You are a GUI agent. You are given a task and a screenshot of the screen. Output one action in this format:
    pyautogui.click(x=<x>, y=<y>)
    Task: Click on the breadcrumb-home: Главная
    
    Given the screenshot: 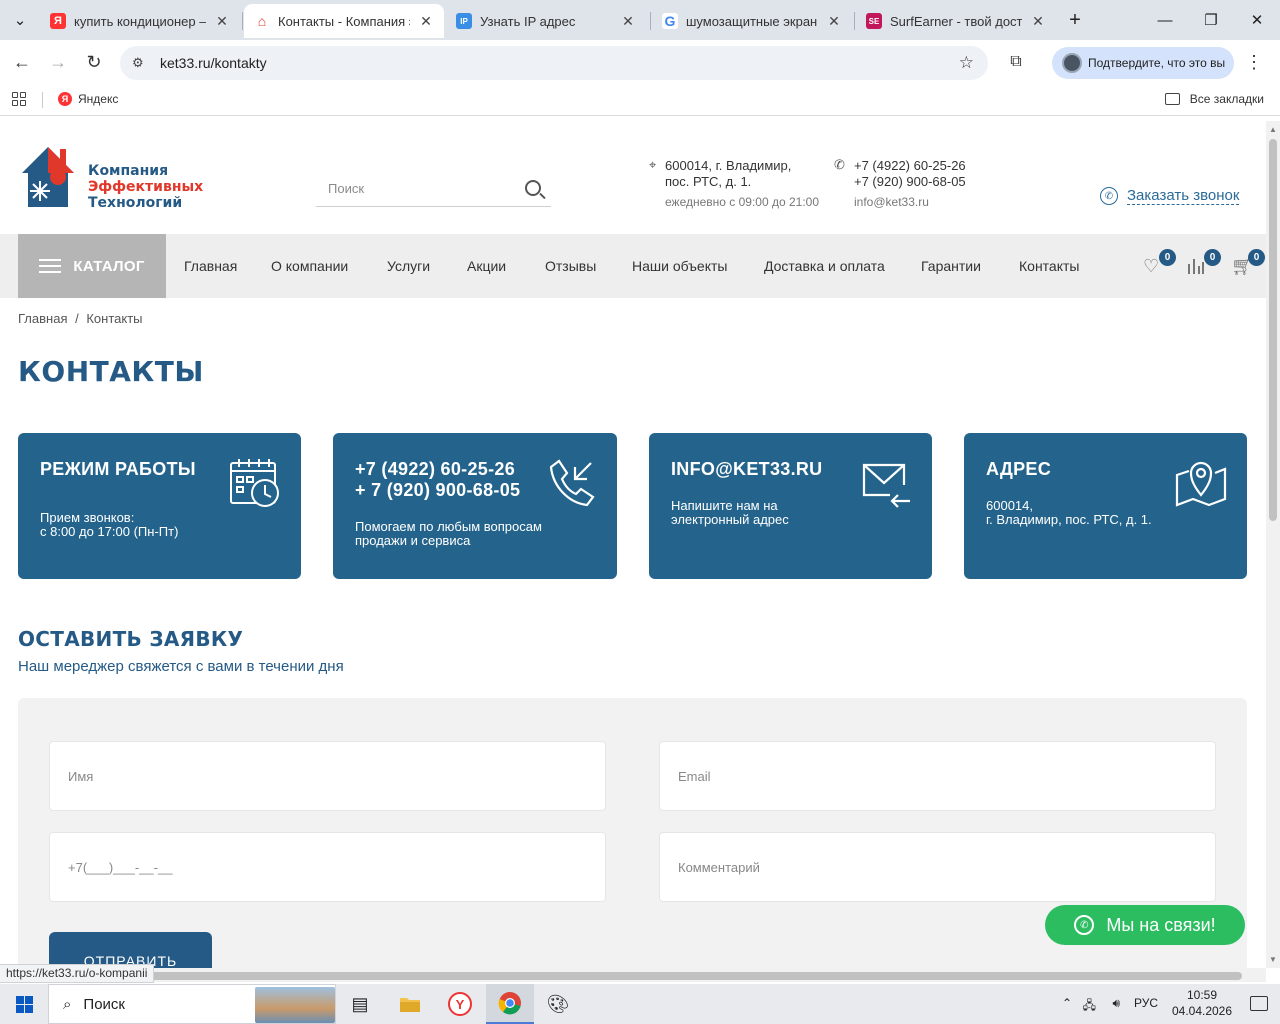 What is the action you would take?
    pyautogui.click(x=42, y=318)
    